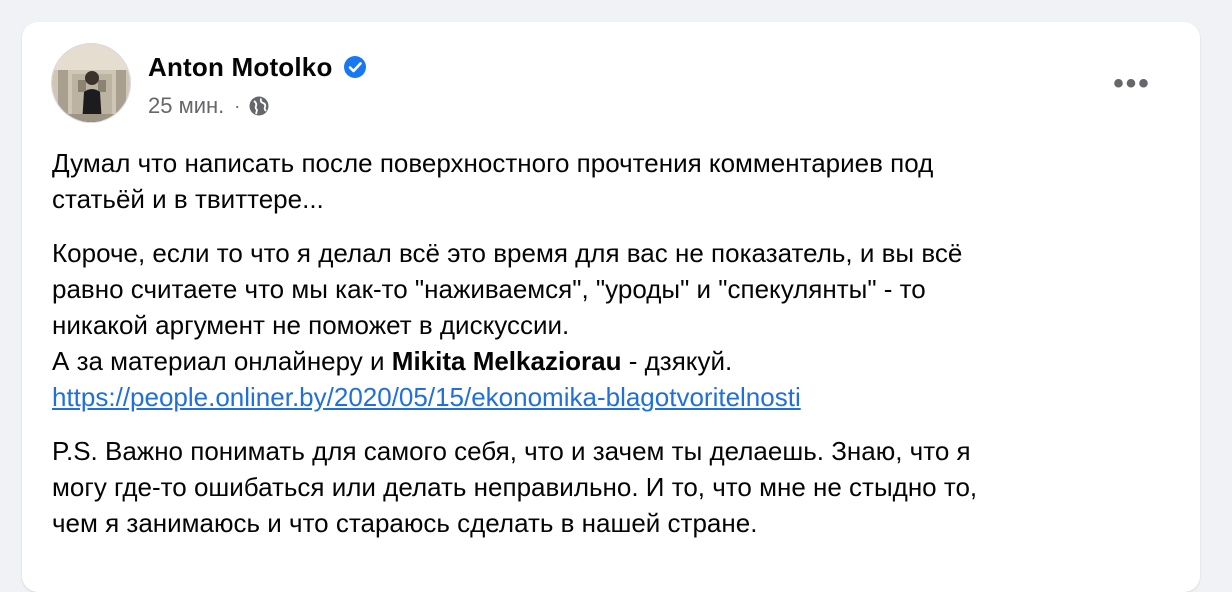  I want to click on author-row: Anton Motolko, so click(257, 67).